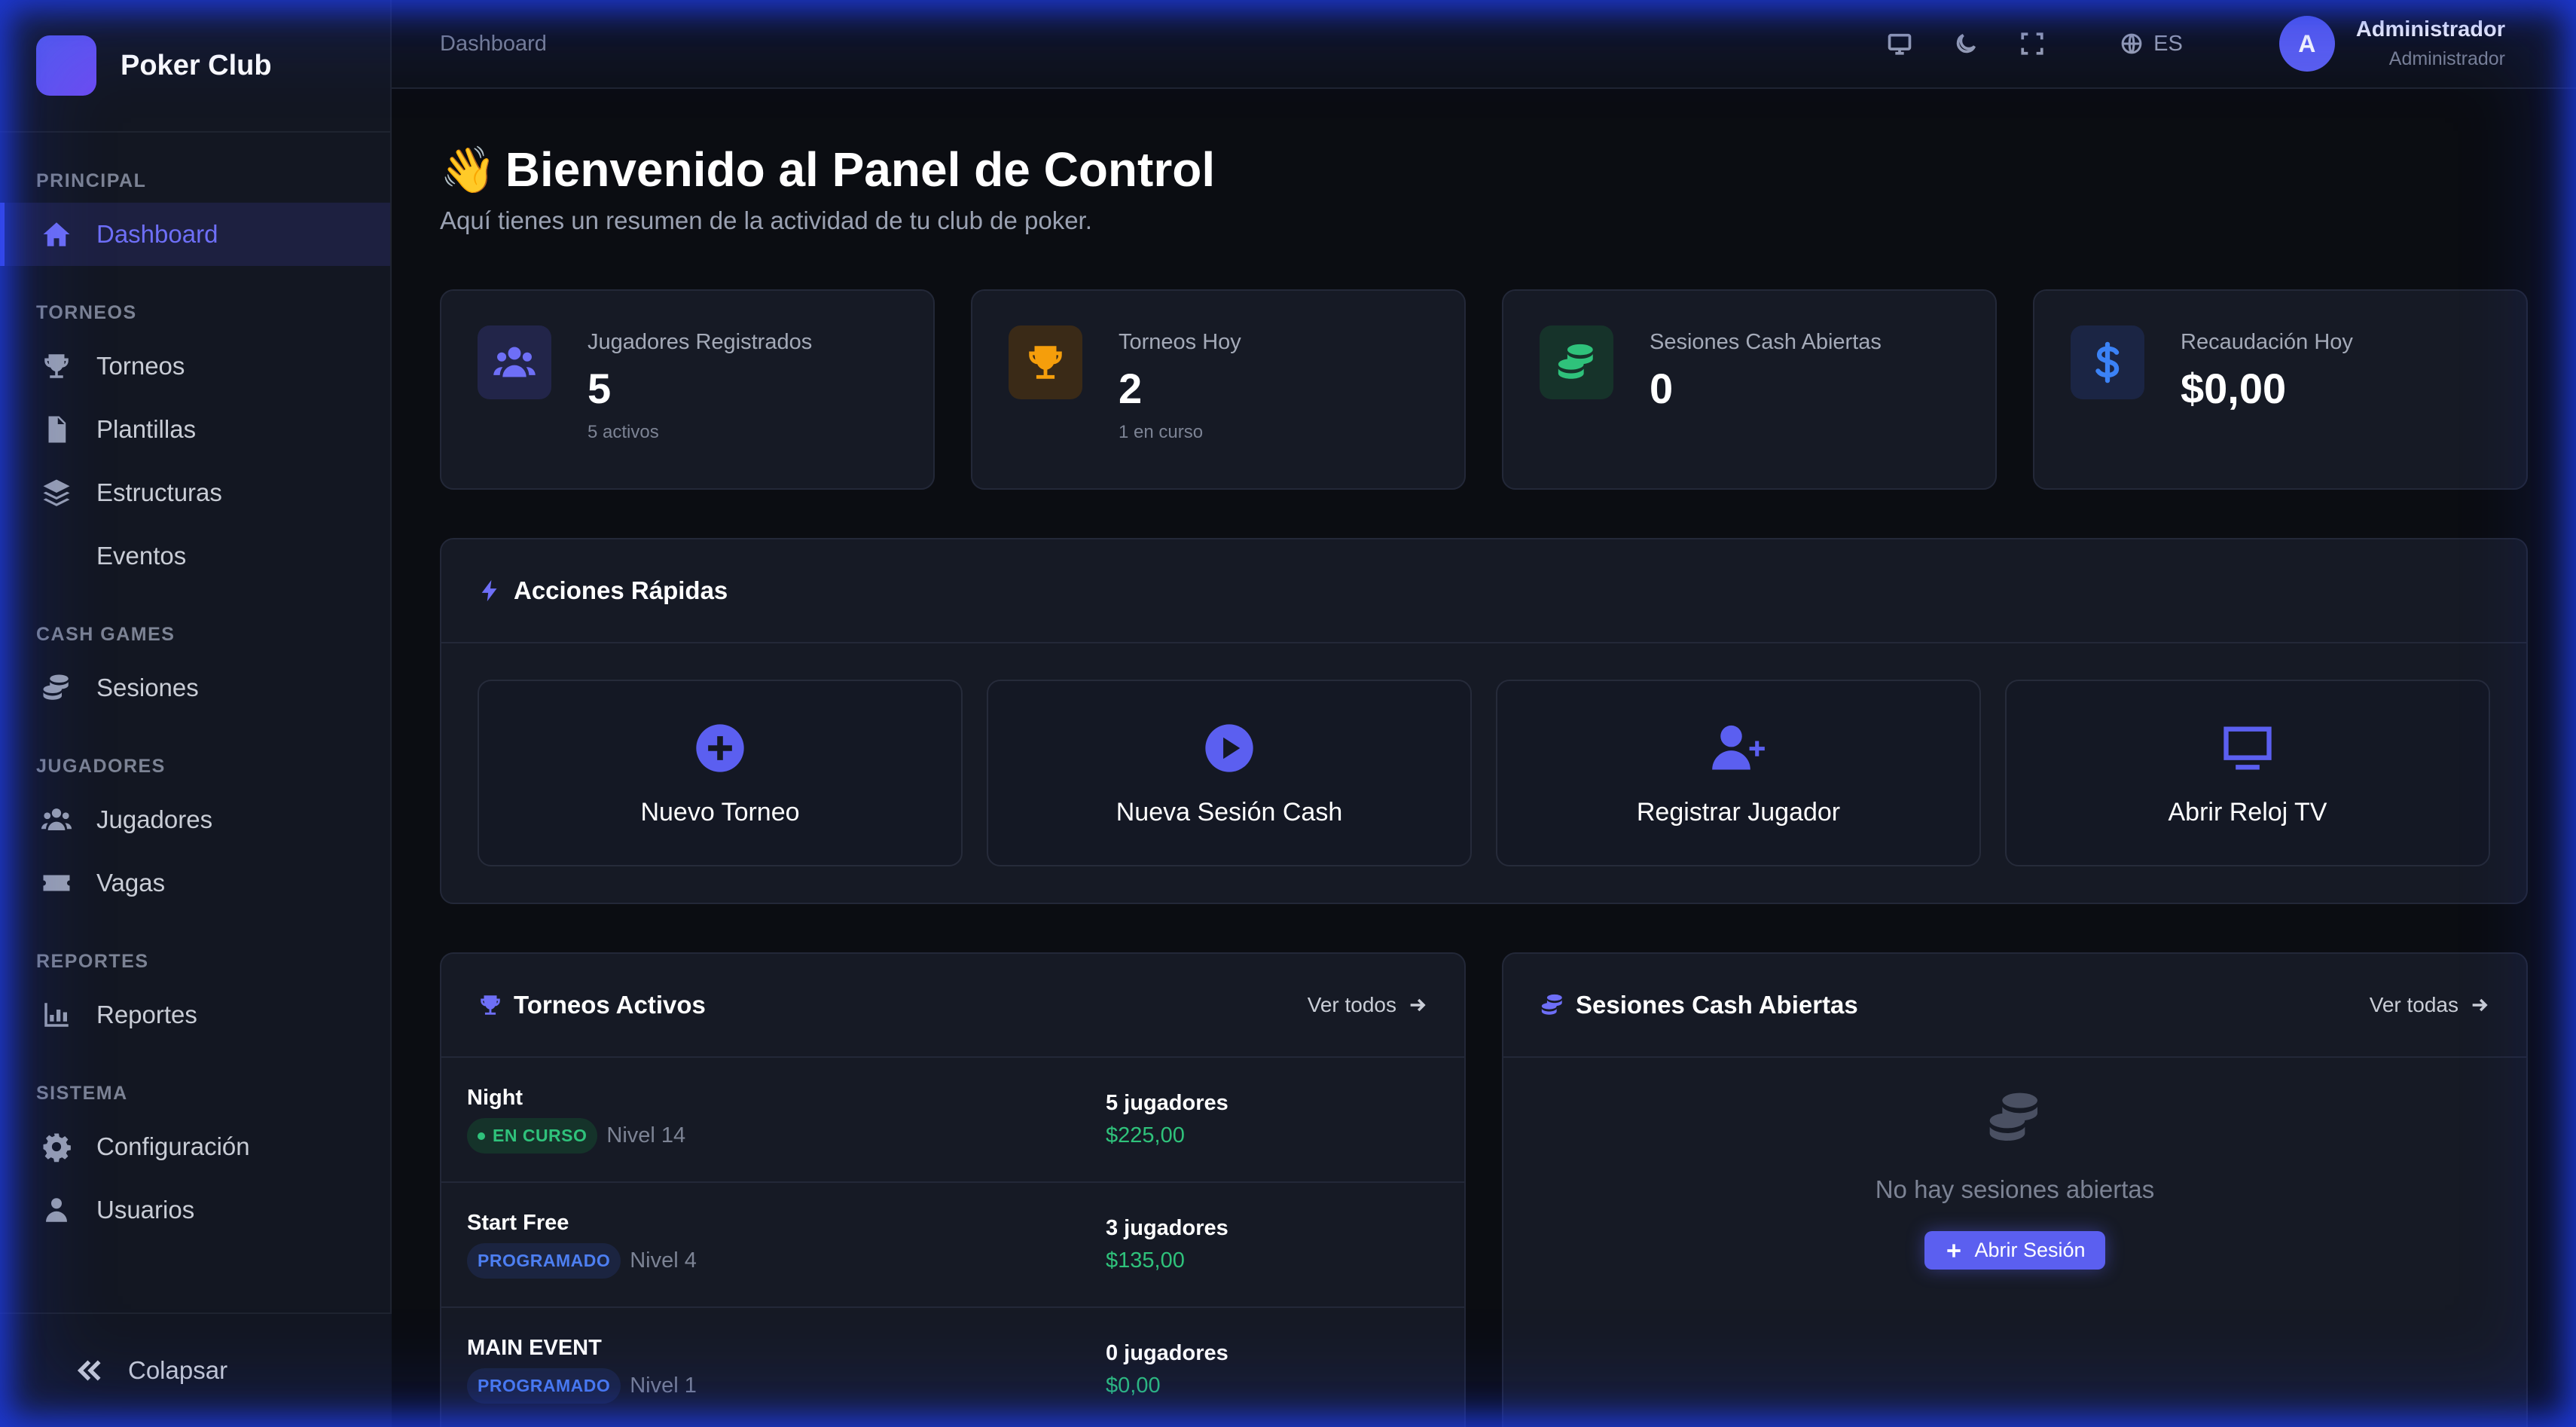  What do you see at coordinates (1230, 812) in the screenshot?
I see `quick-action-label: Nueva Sesión Cash` at bounding box center [1230, 812].